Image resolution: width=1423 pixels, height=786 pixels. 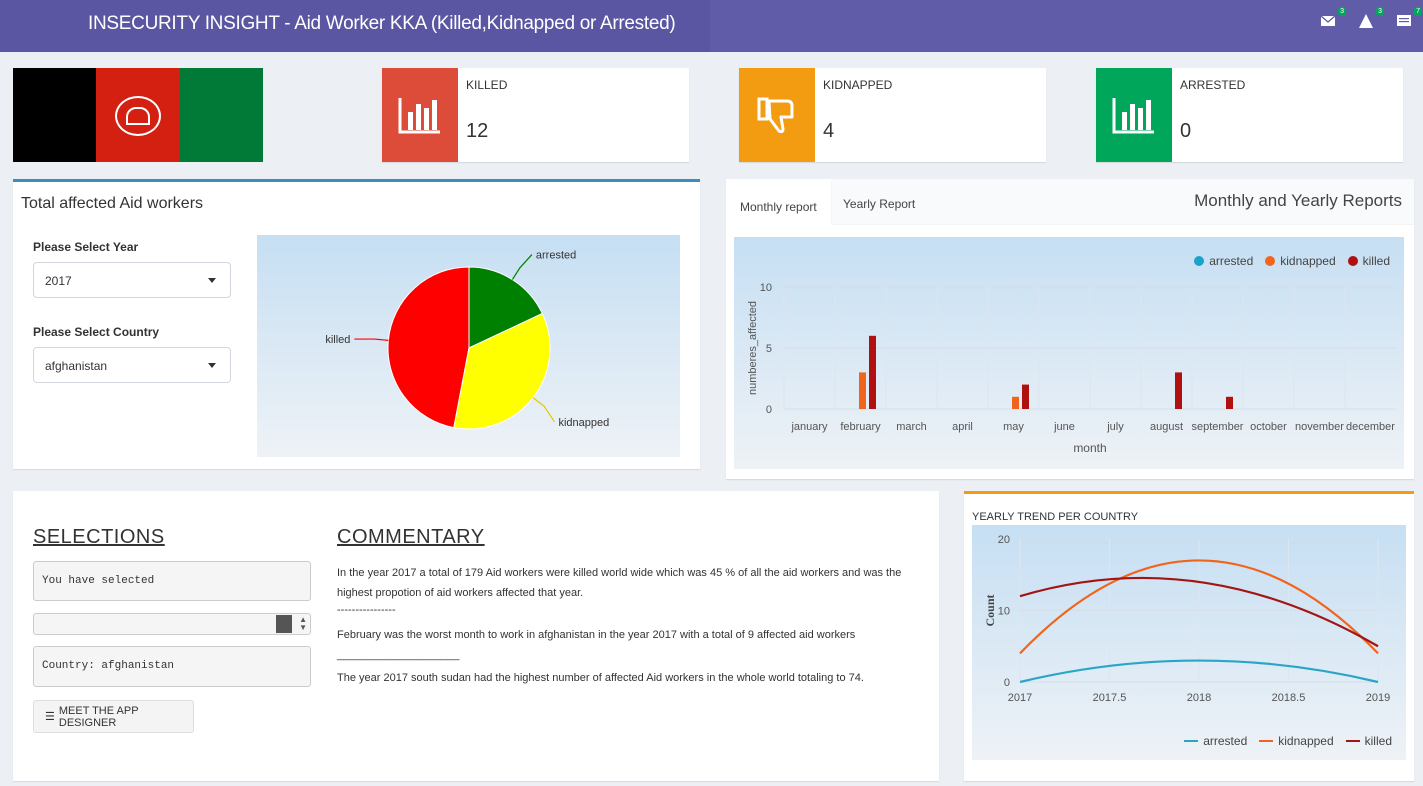 I want to click on infobox-killed: KILLED 12, so click(x=535, y=115).